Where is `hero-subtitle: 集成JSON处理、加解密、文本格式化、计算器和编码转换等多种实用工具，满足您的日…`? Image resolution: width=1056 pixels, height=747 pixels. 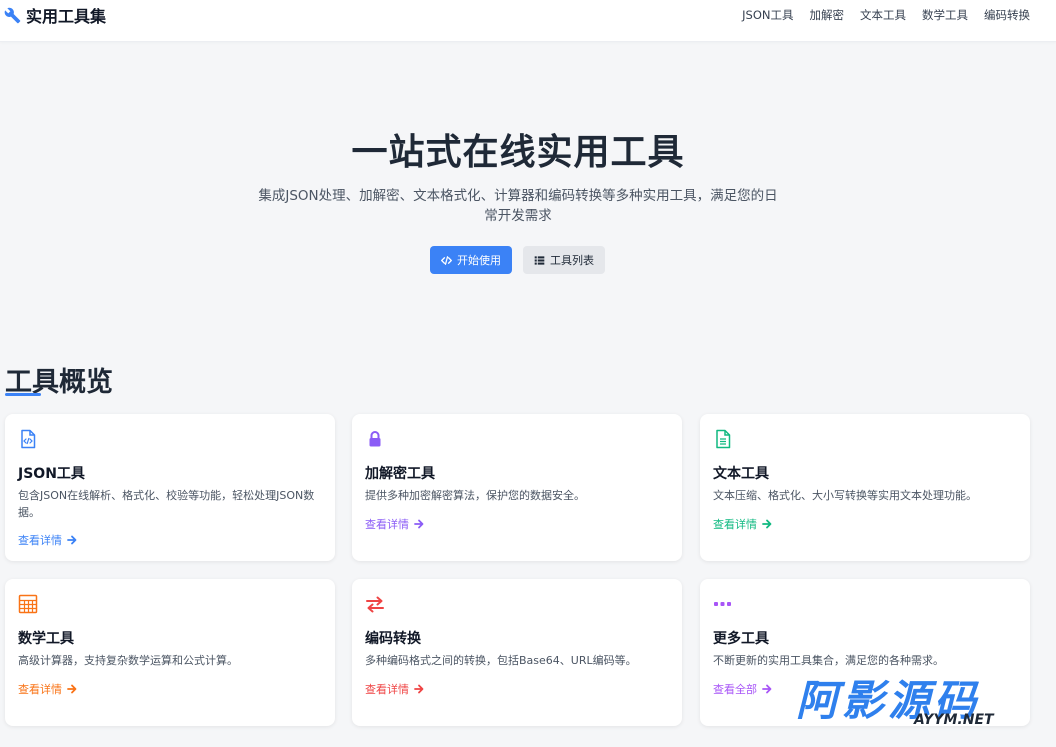
hero-subtitle: 集成JSON处理、加解密、文本格式化、计算器和编码转换等多种实用工具，满足您的日… is located at coordinates (518, 206).